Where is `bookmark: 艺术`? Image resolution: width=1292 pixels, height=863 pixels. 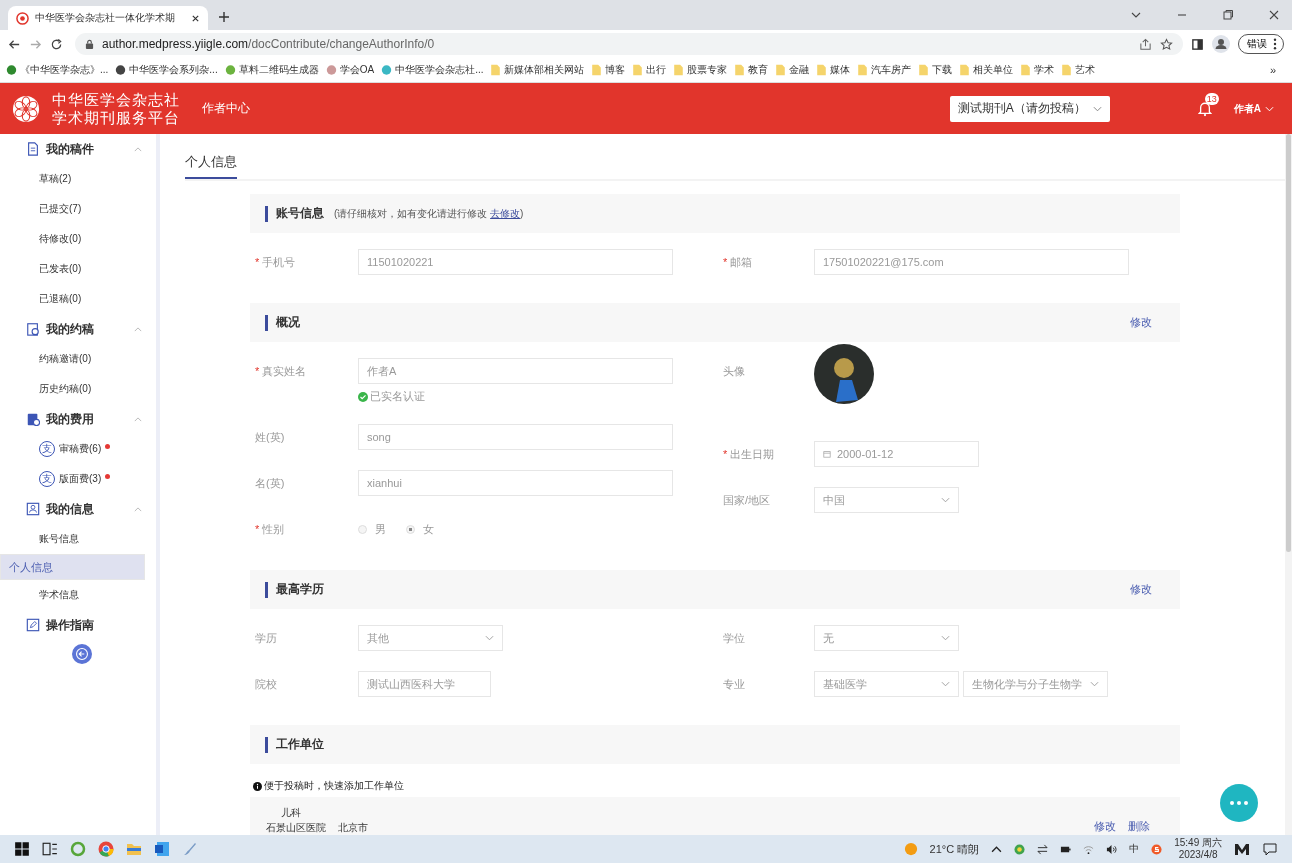 bookmark: 艺术 is located at coordinates (1078, 70).